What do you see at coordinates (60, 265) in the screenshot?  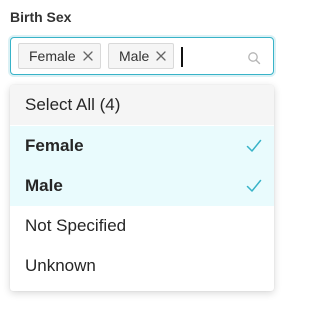 I see `option-label: Unknown` at bounding box center [60, 265].